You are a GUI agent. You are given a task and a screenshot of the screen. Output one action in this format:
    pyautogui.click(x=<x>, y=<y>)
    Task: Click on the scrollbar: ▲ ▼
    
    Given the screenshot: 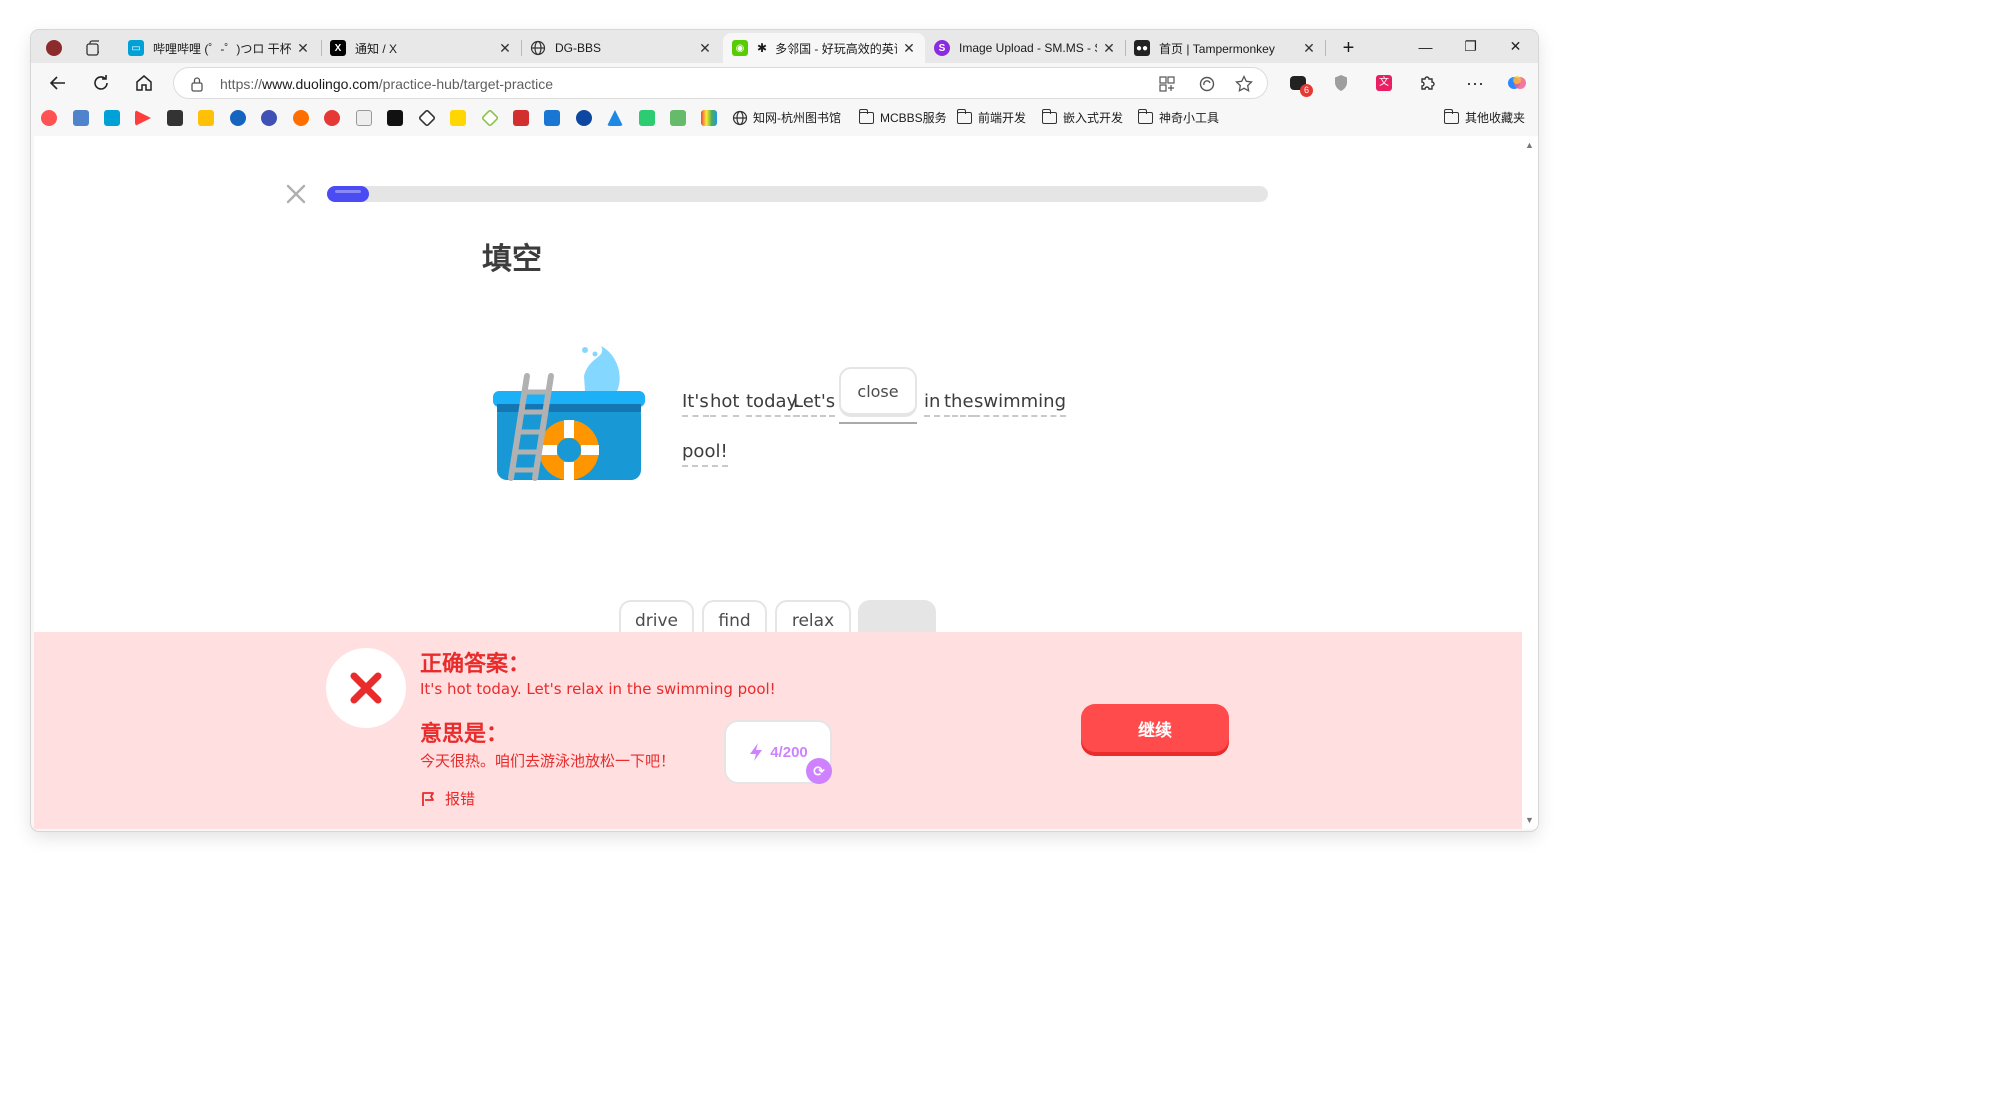 What is the action you would take?
    pyautogui.click(x=1530, y=482)
    